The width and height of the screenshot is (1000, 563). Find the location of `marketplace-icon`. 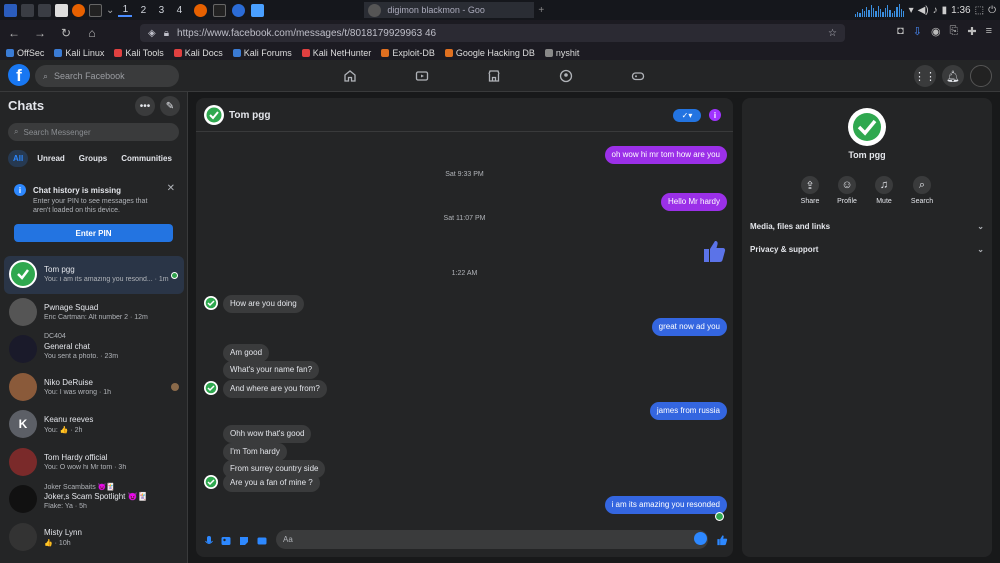

marketplace-icon is located at coordinates (494, 76).